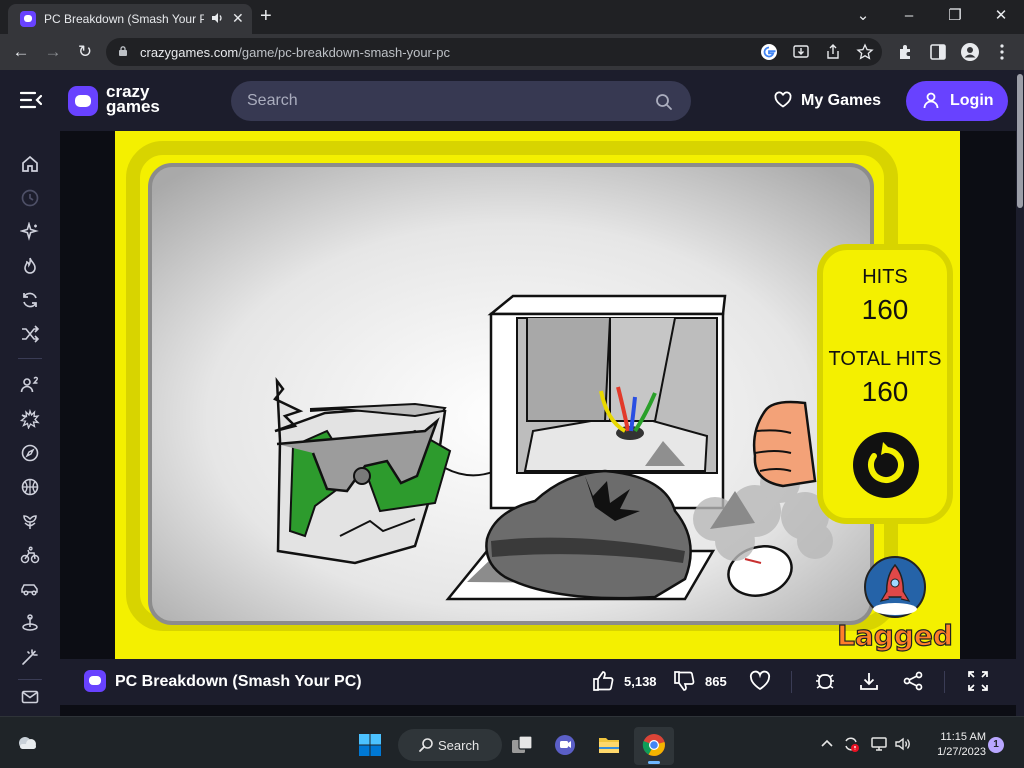  What do you see at coordinates (931, 100) in the screenshot?
I see `user-icon` at bounding box center [931, 100].